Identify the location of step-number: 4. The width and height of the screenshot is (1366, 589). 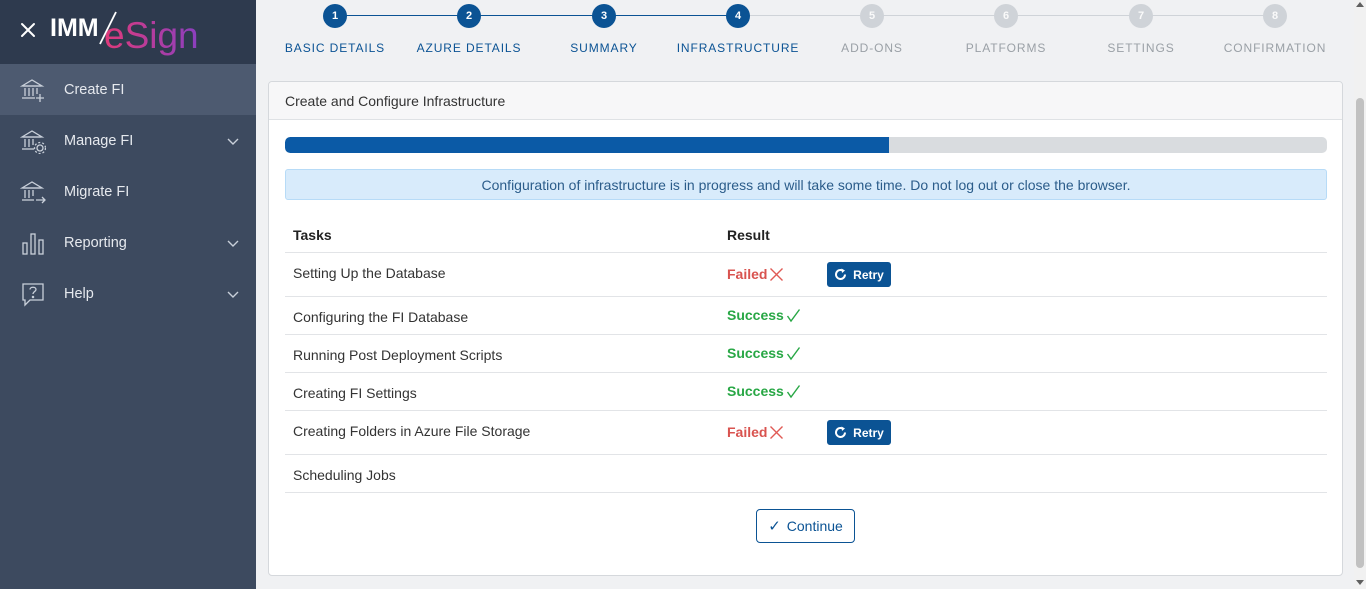
(738, 16).